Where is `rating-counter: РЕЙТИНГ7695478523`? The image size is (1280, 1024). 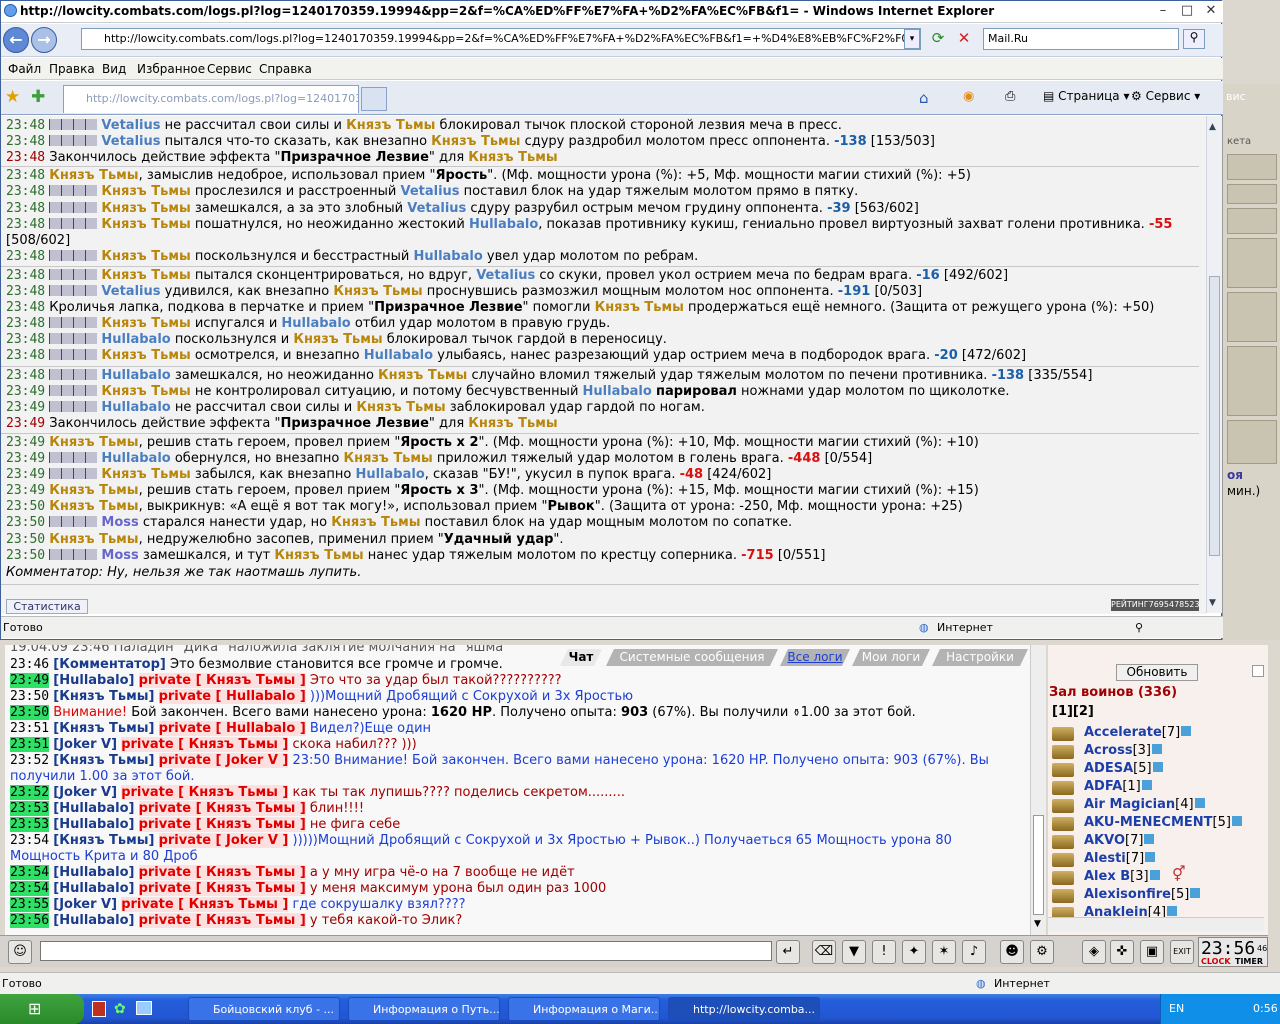 rating-counter: РЕЙТИНГ7695478523 is located at coordinates (1155, 605).